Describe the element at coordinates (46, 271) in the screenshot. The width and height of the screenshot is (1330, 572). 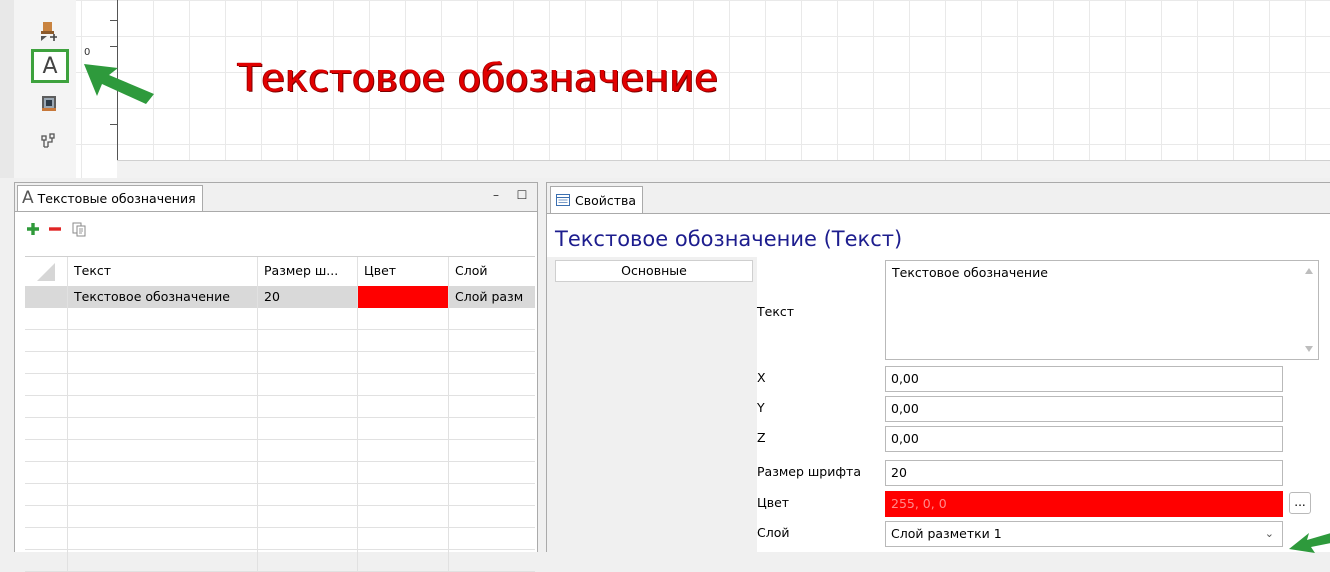
I see `corner-cell` at that location.